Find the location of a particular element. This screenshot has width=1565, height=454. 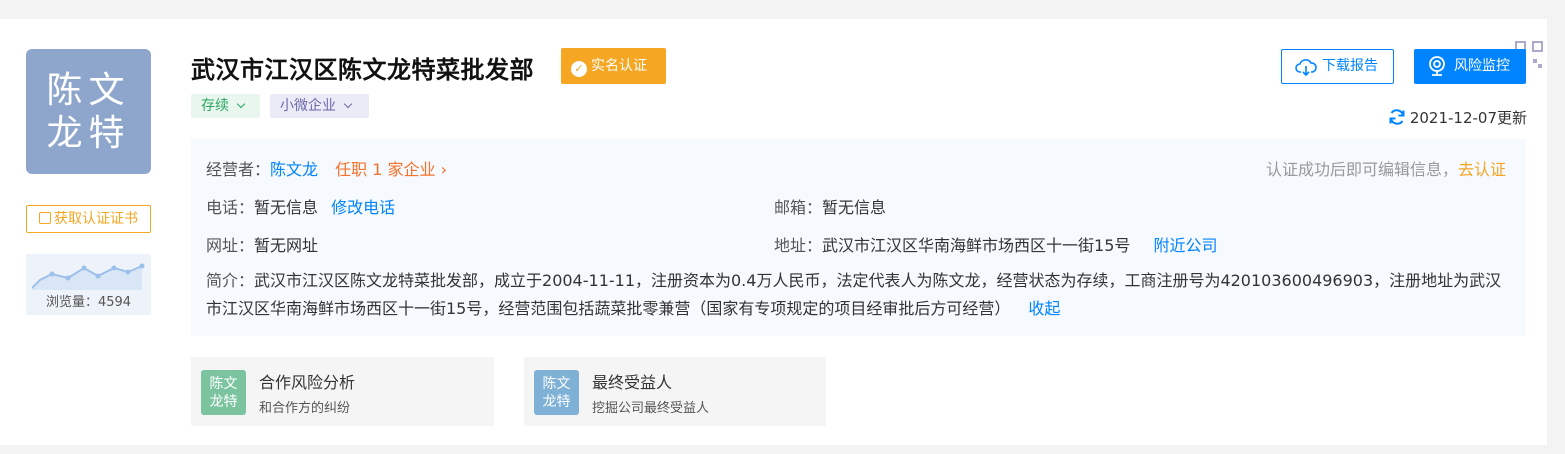

verify-hint: 认证成功后即可编辑信息，去认证 is located at coordinates (1385, 169).